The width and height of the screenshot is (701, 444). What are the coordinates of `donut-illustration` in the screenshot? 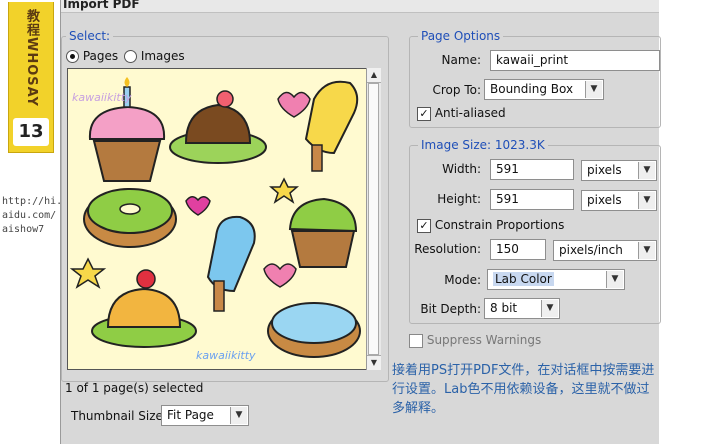 It's located at (130, 218).